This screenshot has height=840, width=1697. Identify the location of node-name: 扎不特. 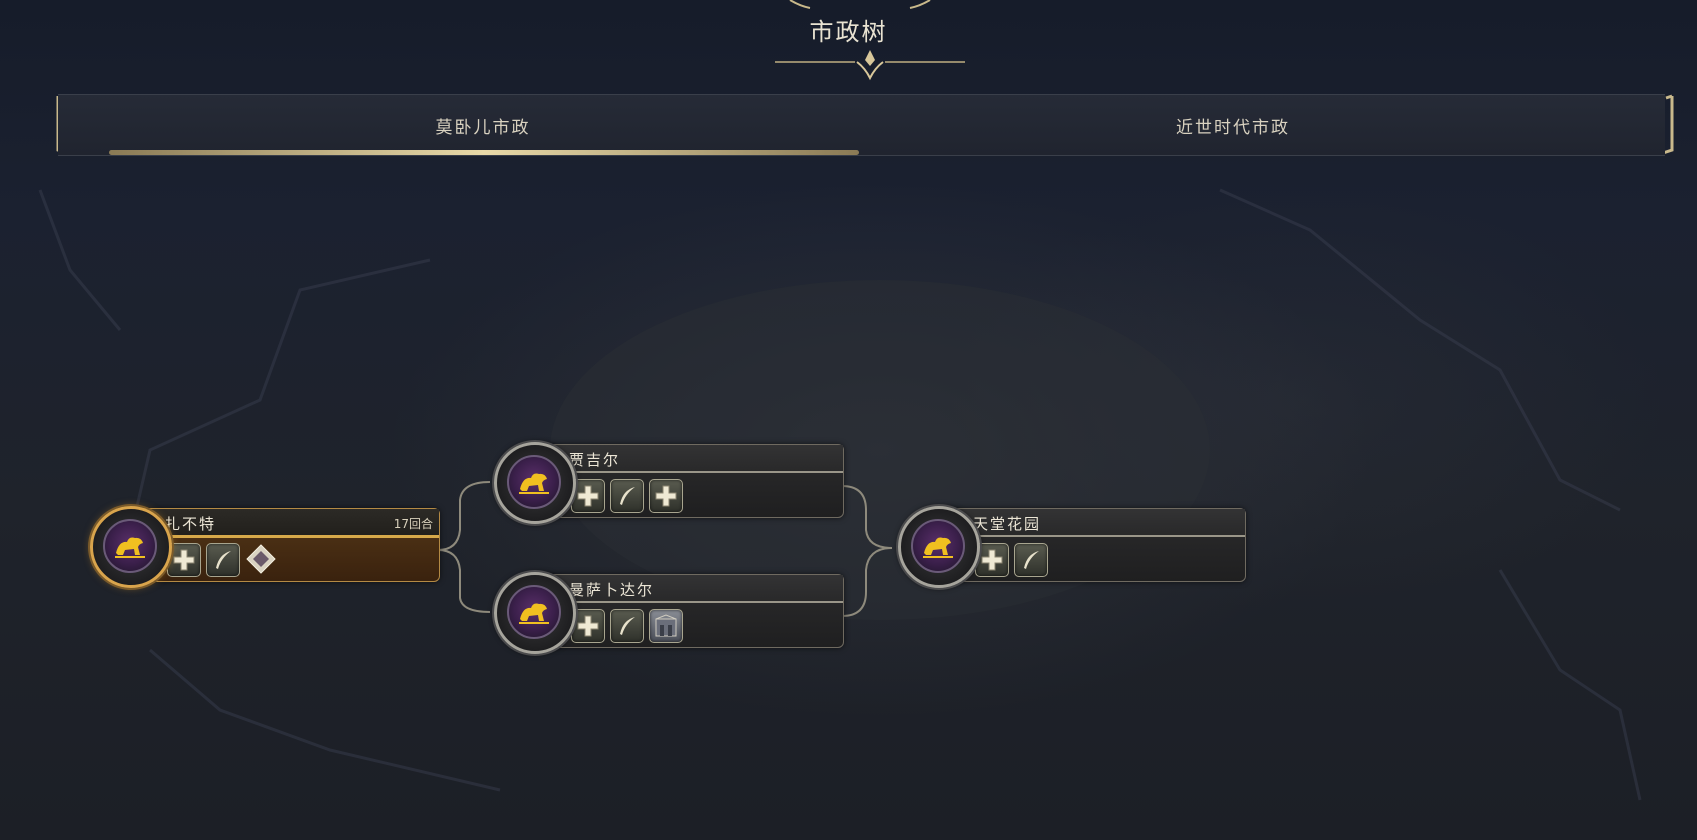
(191, 524).